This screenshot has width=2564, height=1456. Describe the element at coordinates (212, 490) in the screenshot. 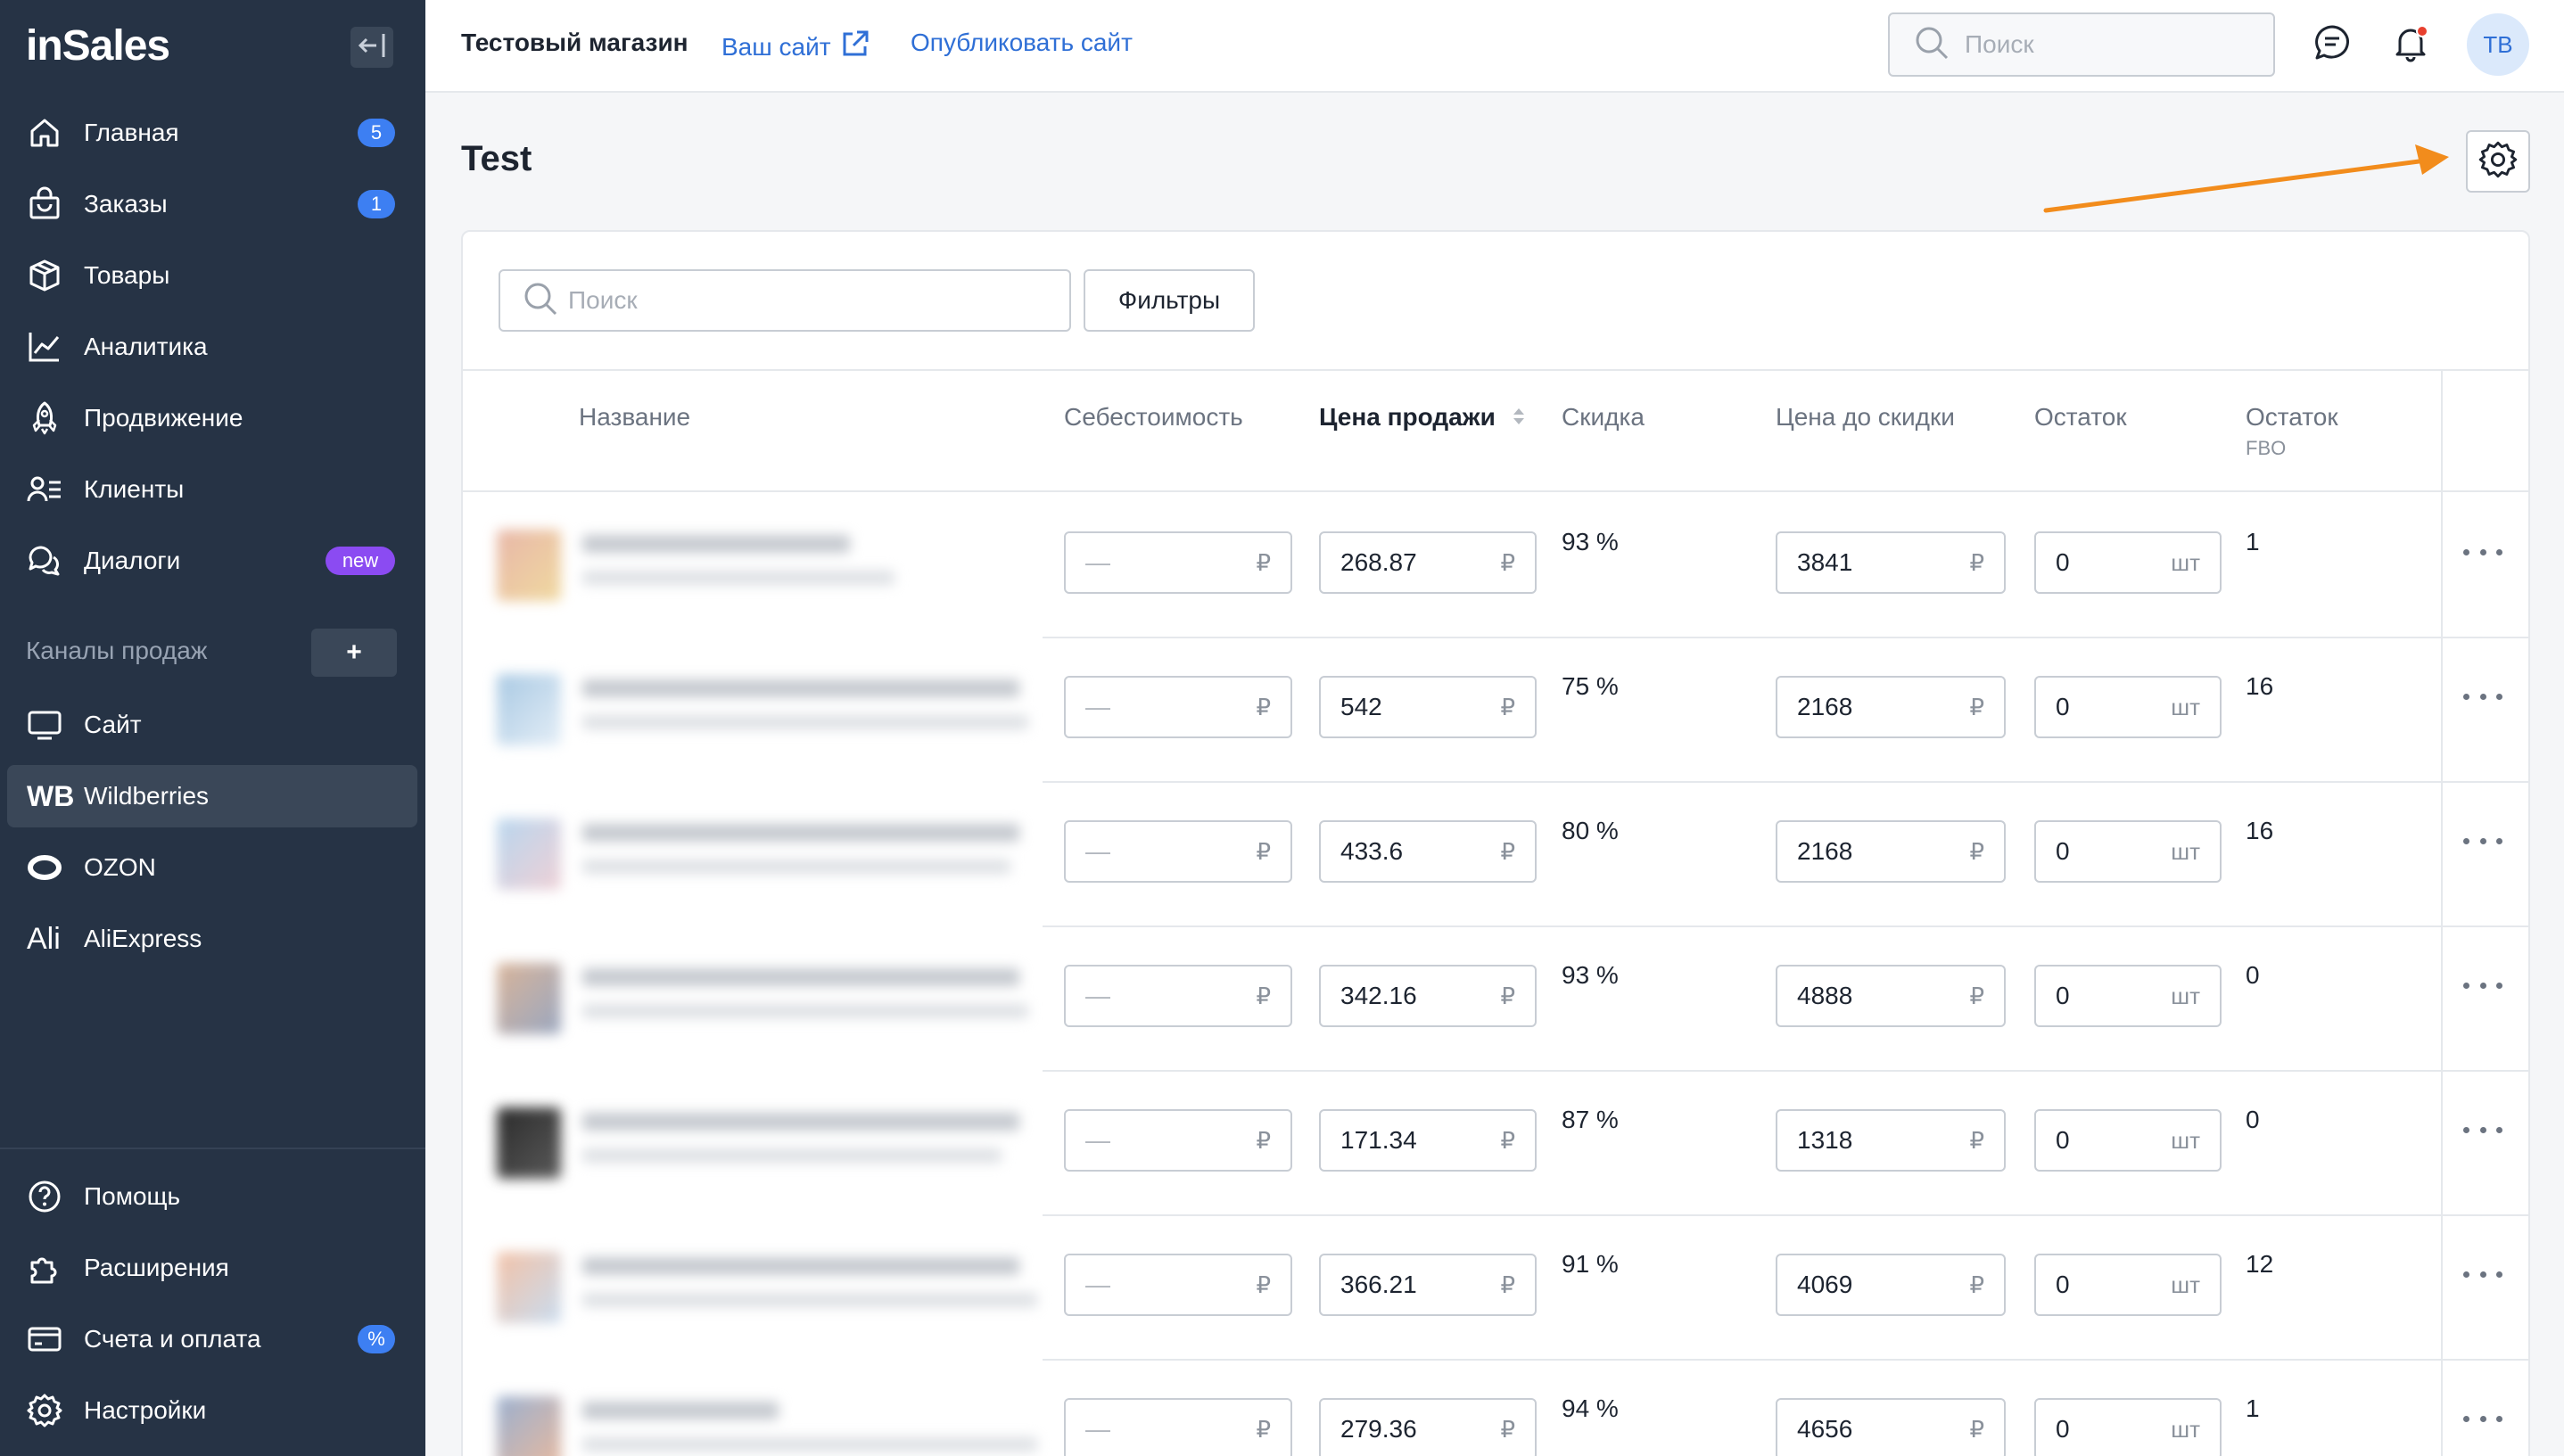

I see `sidebar-item-clients: Клиенты` at that location.